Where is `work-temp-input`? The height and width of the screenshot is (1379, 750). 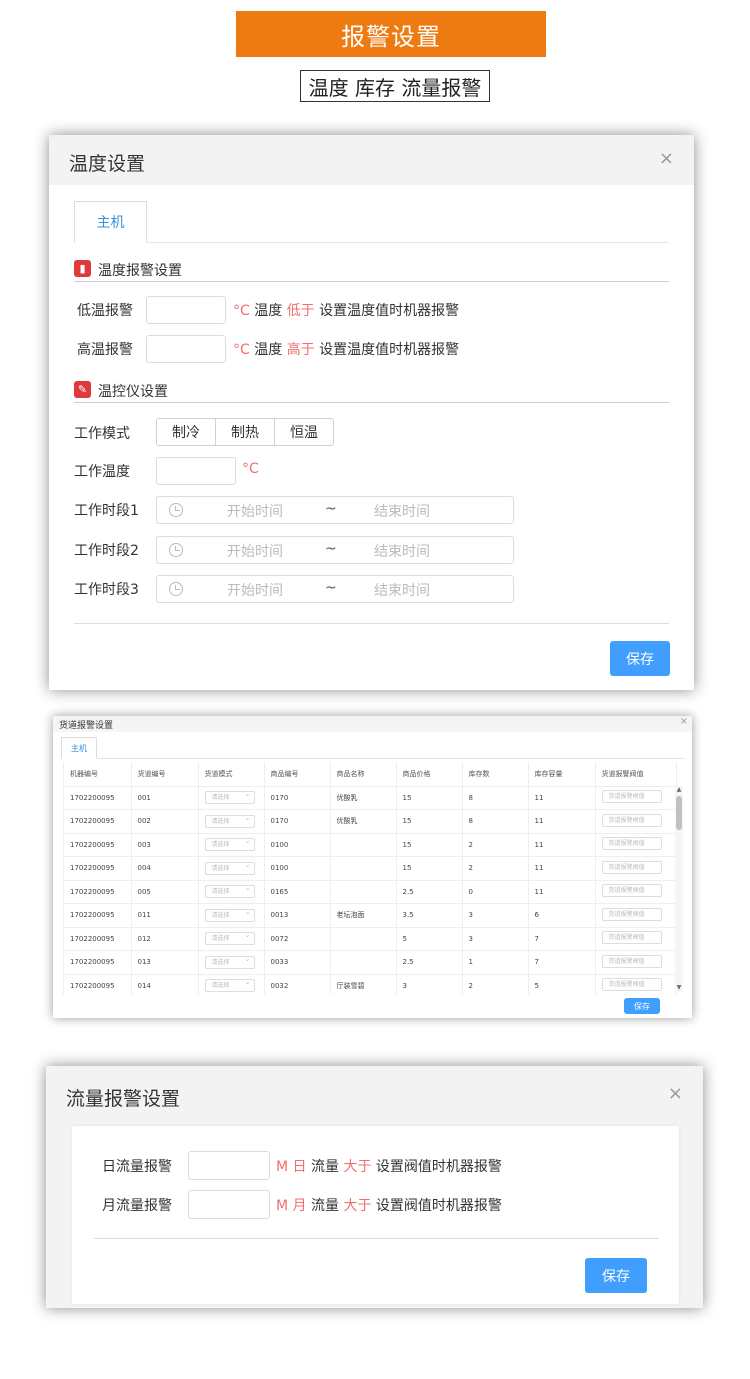
work-temp-input is located at coordinates (196, 471).